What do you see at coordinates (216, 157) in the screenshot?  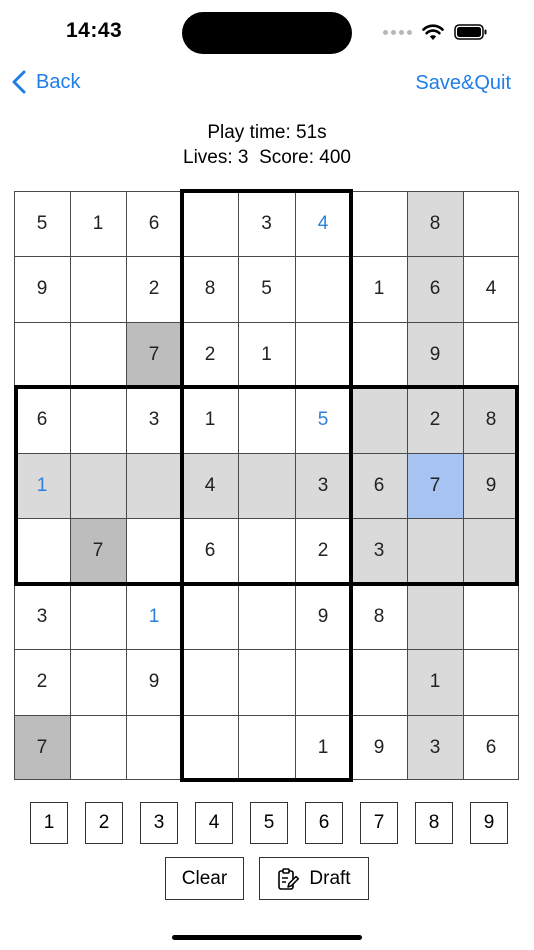 I see `lives: Lives: 3` at bounding box center [216, 157].